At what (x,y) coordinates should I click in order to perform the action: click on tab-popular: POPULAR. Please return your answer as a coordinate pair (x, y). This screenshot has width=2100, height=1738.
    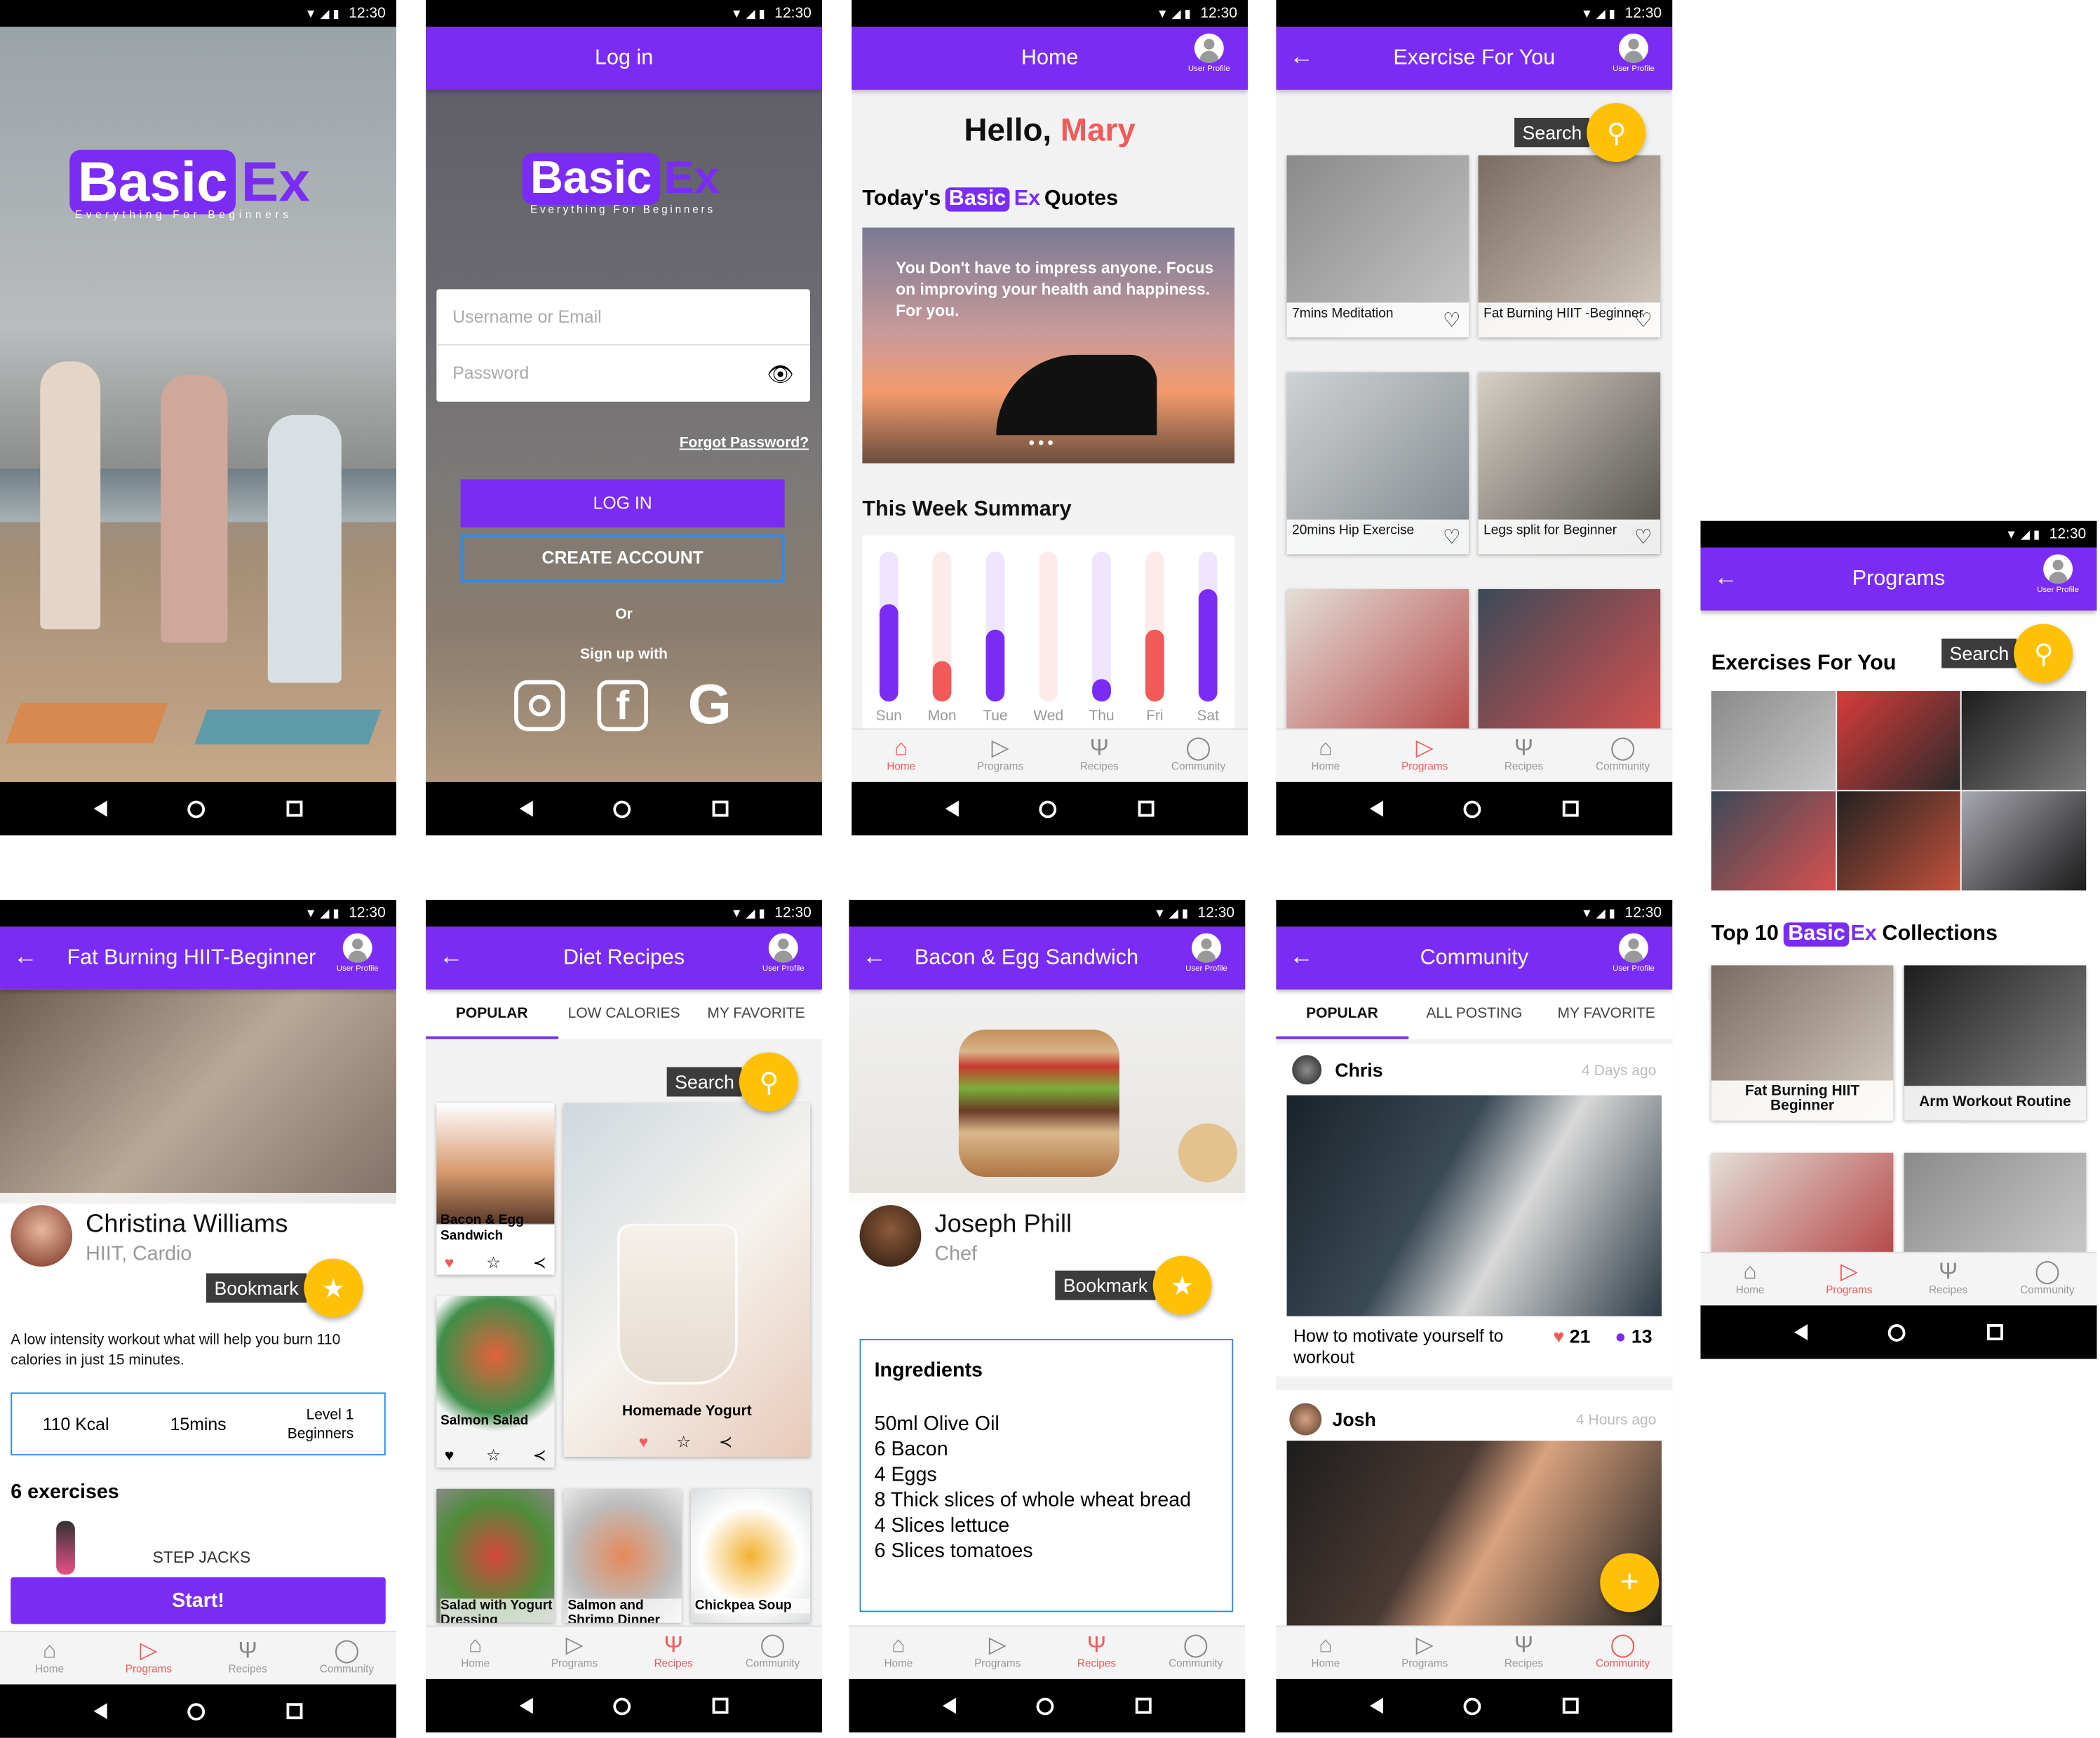
    Looking at the image, I should click on (492, 1014).